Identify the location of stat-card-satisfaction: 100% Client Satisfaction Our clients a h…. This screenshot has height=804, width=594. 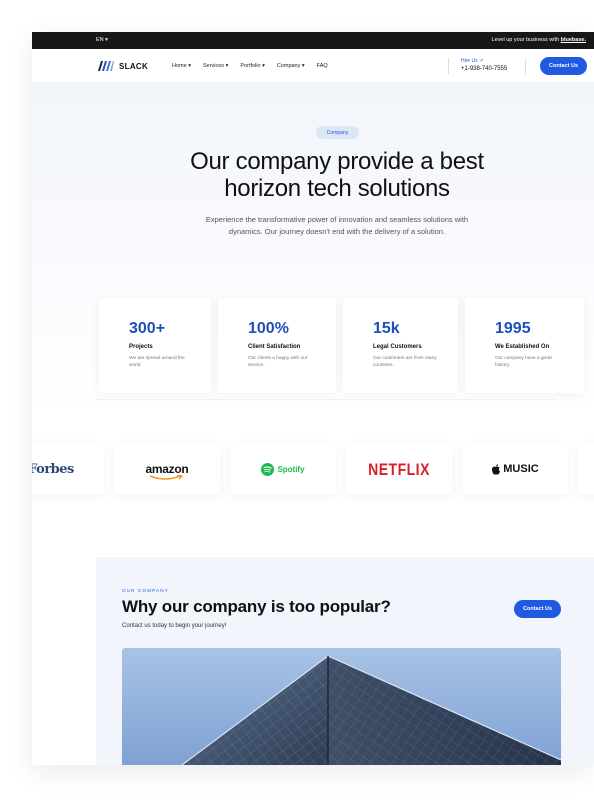
(277, 345).